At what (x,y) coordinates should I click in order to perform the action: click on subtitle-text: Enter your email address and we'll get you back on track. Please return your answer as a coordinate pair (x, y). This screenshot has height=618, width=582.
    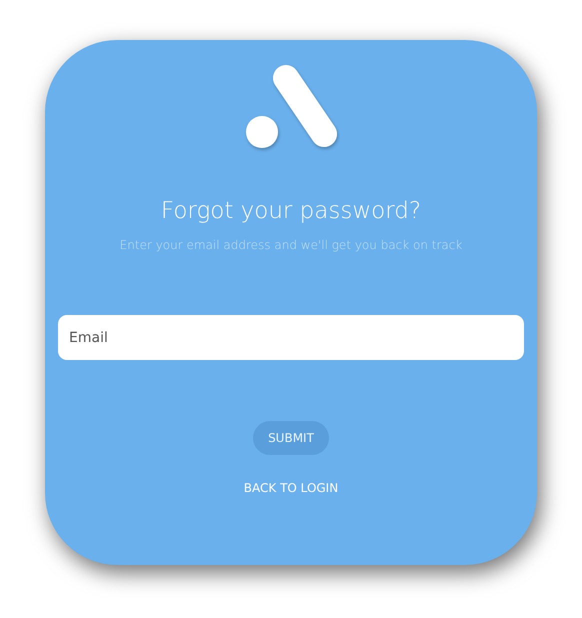
    Looking at the image, I should click on (291, 245).